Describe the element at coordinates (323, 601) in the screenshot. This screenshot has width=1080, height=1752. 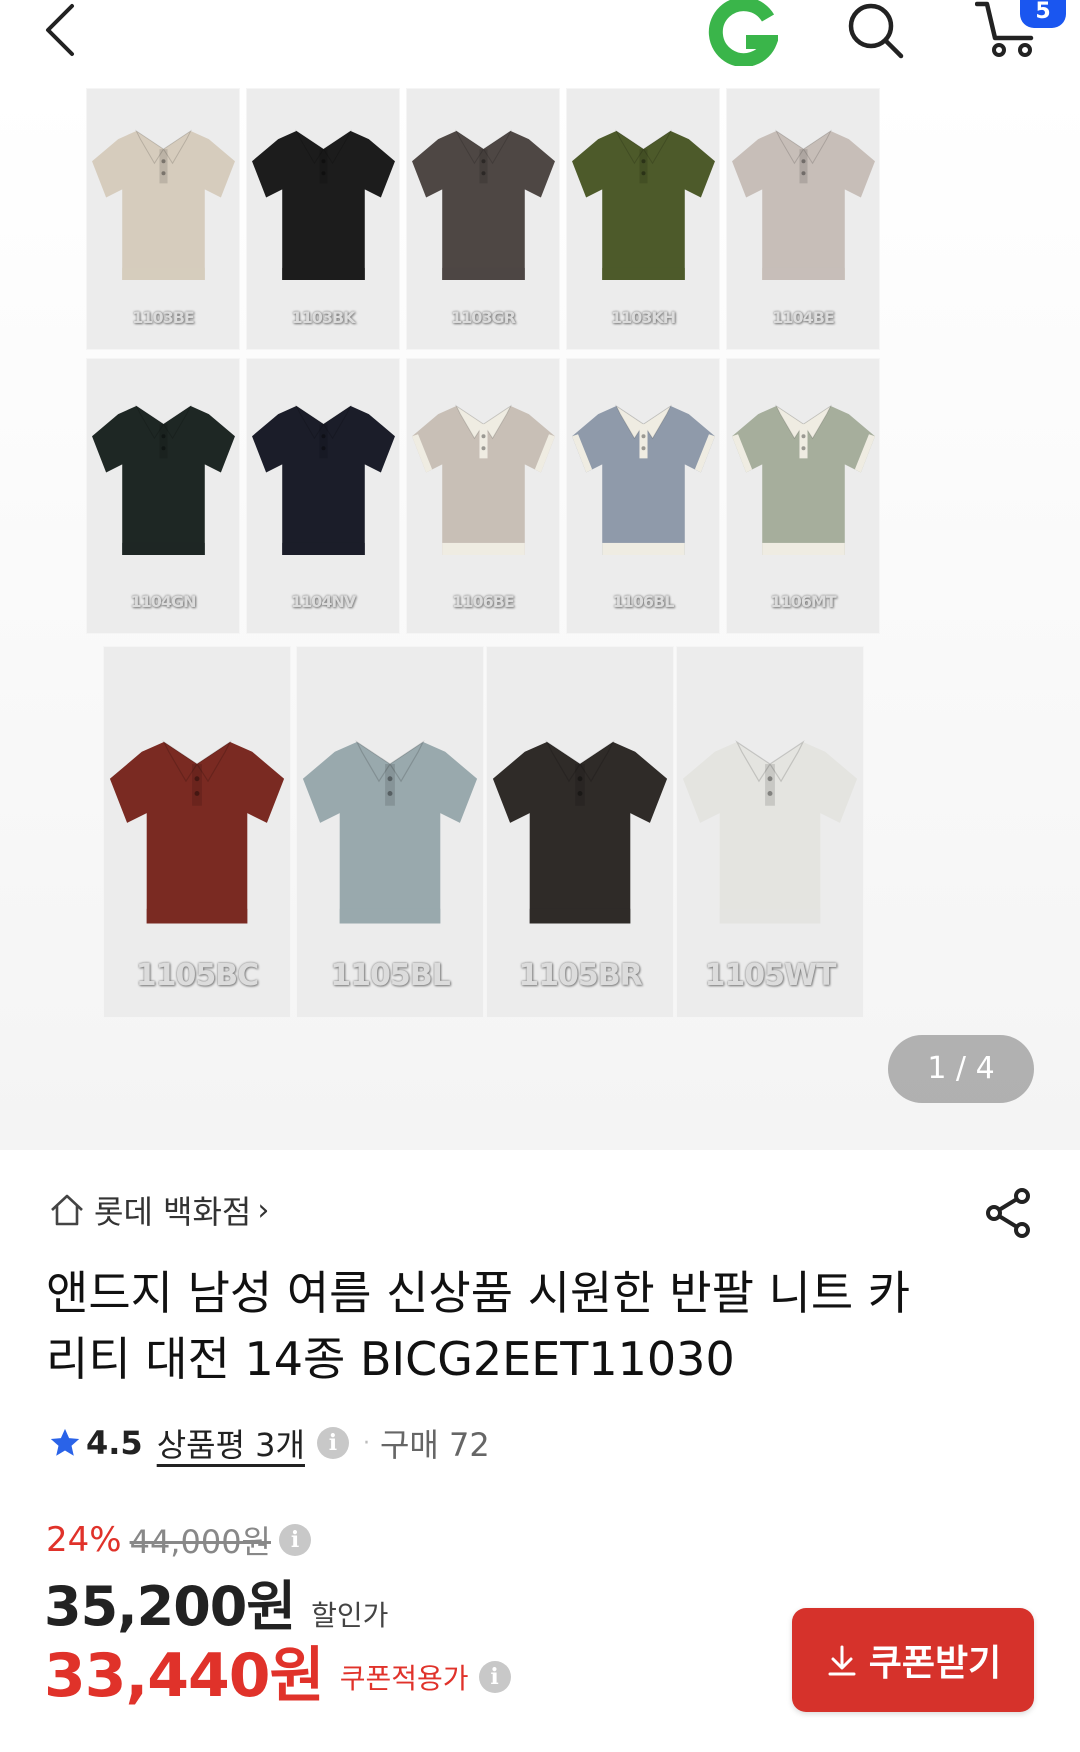
I see `product-code-label: 1104NV` at that location.